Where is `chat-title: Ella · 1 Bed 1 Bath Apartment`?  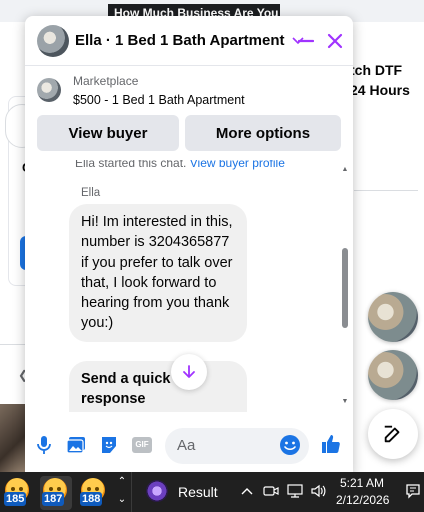
chat-title: Ella · 1 Bed 1 Bath Apartment is located at coordinates (180, 40).